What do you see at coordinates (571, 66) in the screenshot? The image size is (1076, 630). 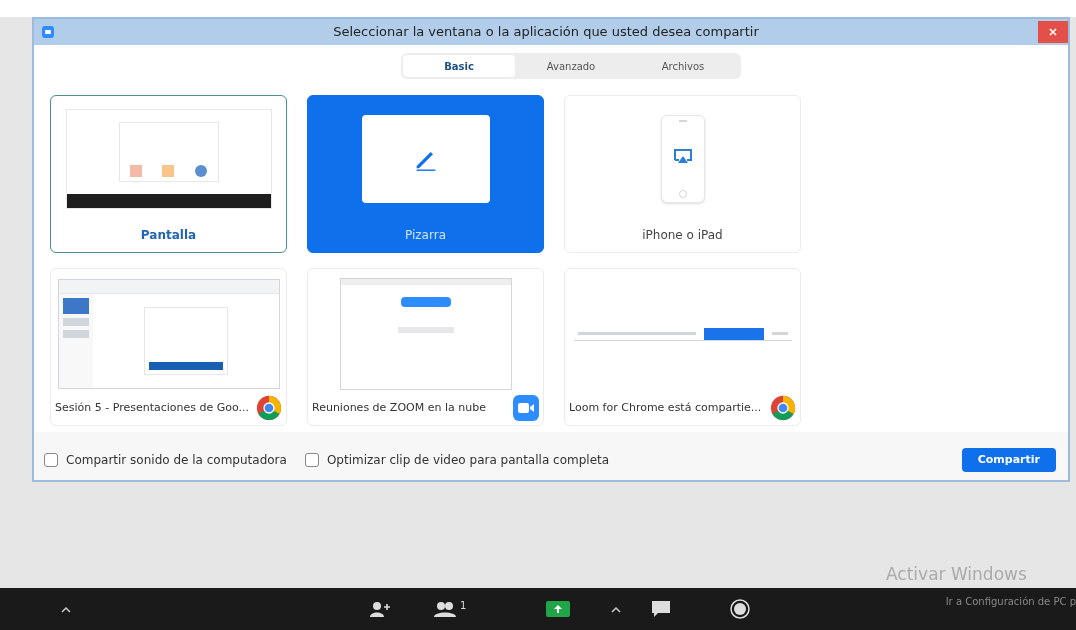 I see `tab: Avanzado` at bounding box center [571, 66].